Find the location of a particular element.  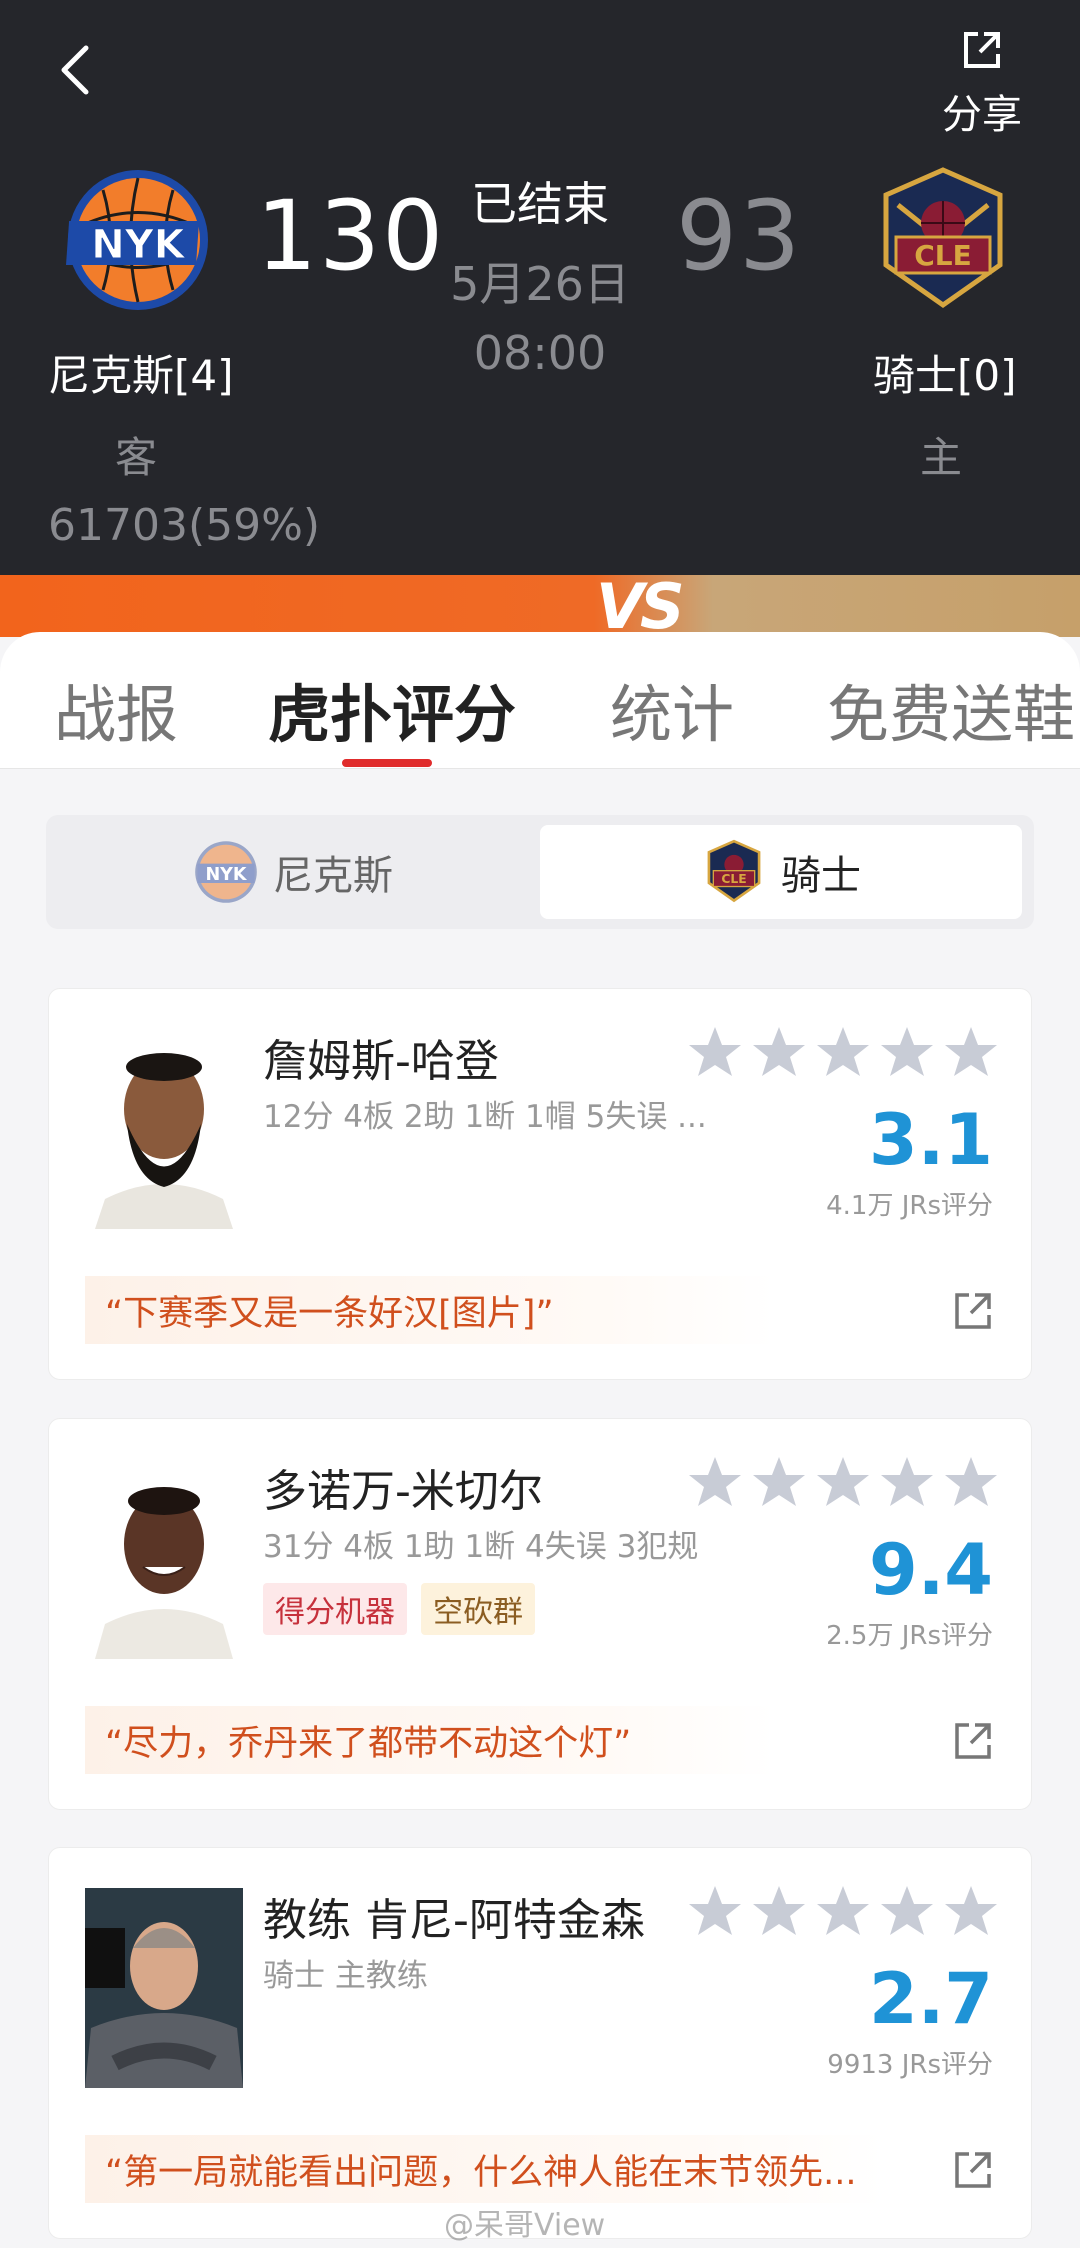

home-score: 130 is located at coordinates (351, 236).